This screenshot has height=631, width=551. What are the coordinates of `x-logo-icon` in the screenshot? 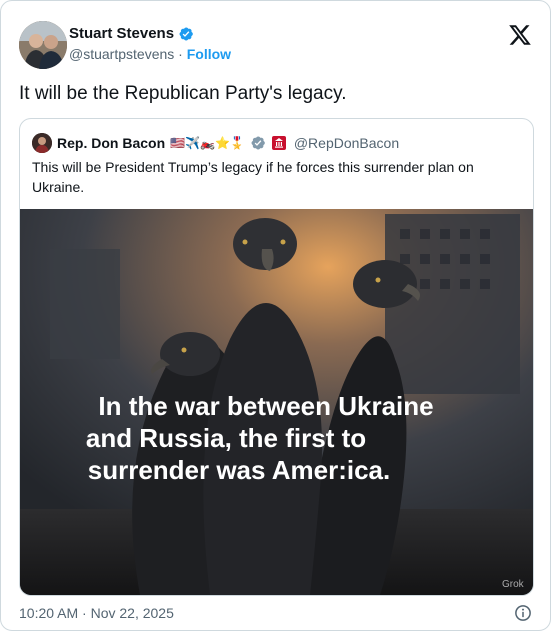 It's located at (520, 35).